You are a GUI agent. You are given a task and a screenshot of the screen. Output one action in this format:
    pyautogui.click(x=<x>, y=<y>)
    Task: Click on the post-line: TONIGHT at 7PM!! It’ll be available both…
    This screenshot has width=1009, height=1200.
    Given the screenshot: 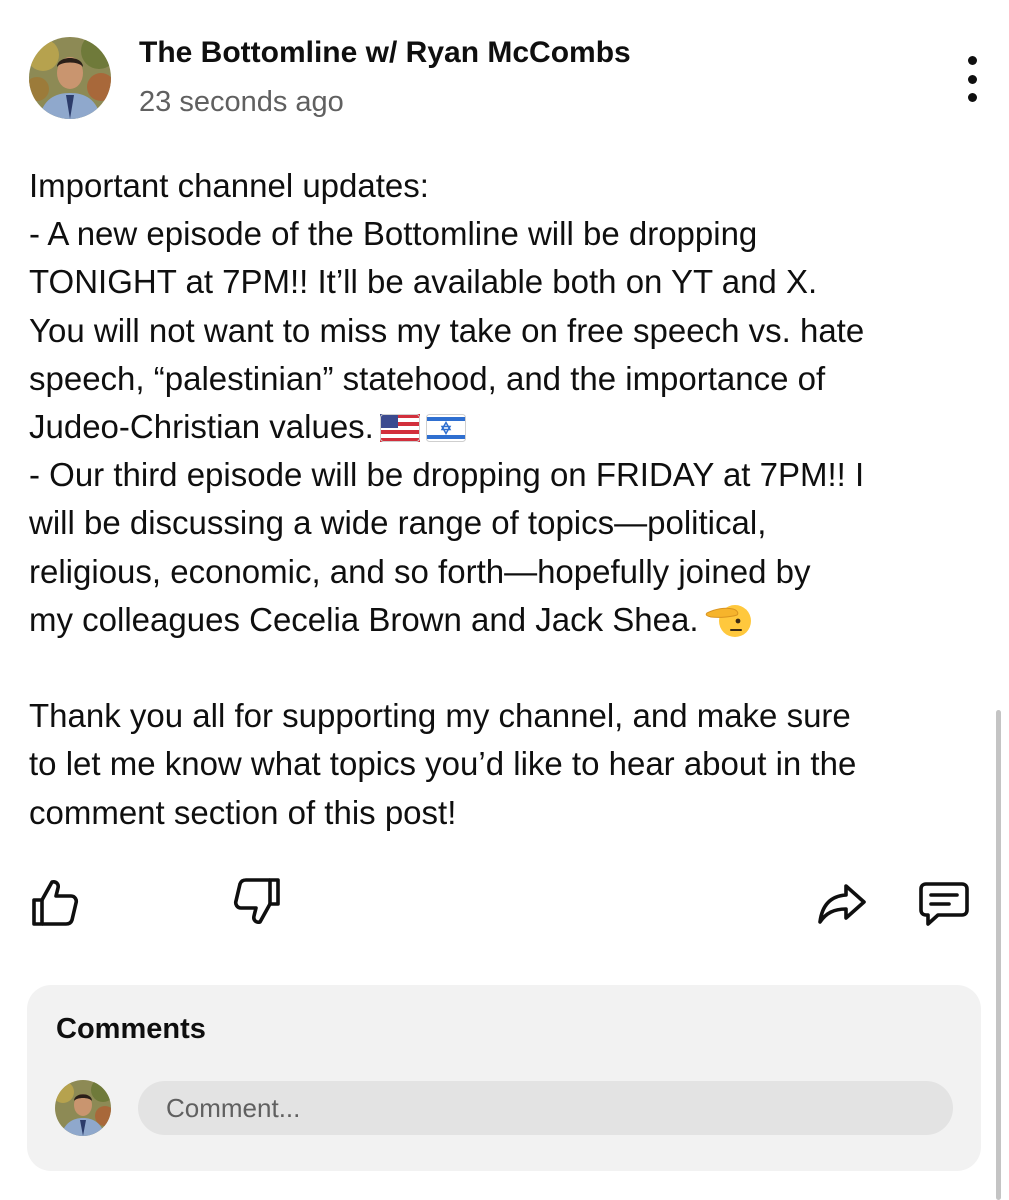 What is the action you would take?
    pyautogui.click(x=423, y=282)
    